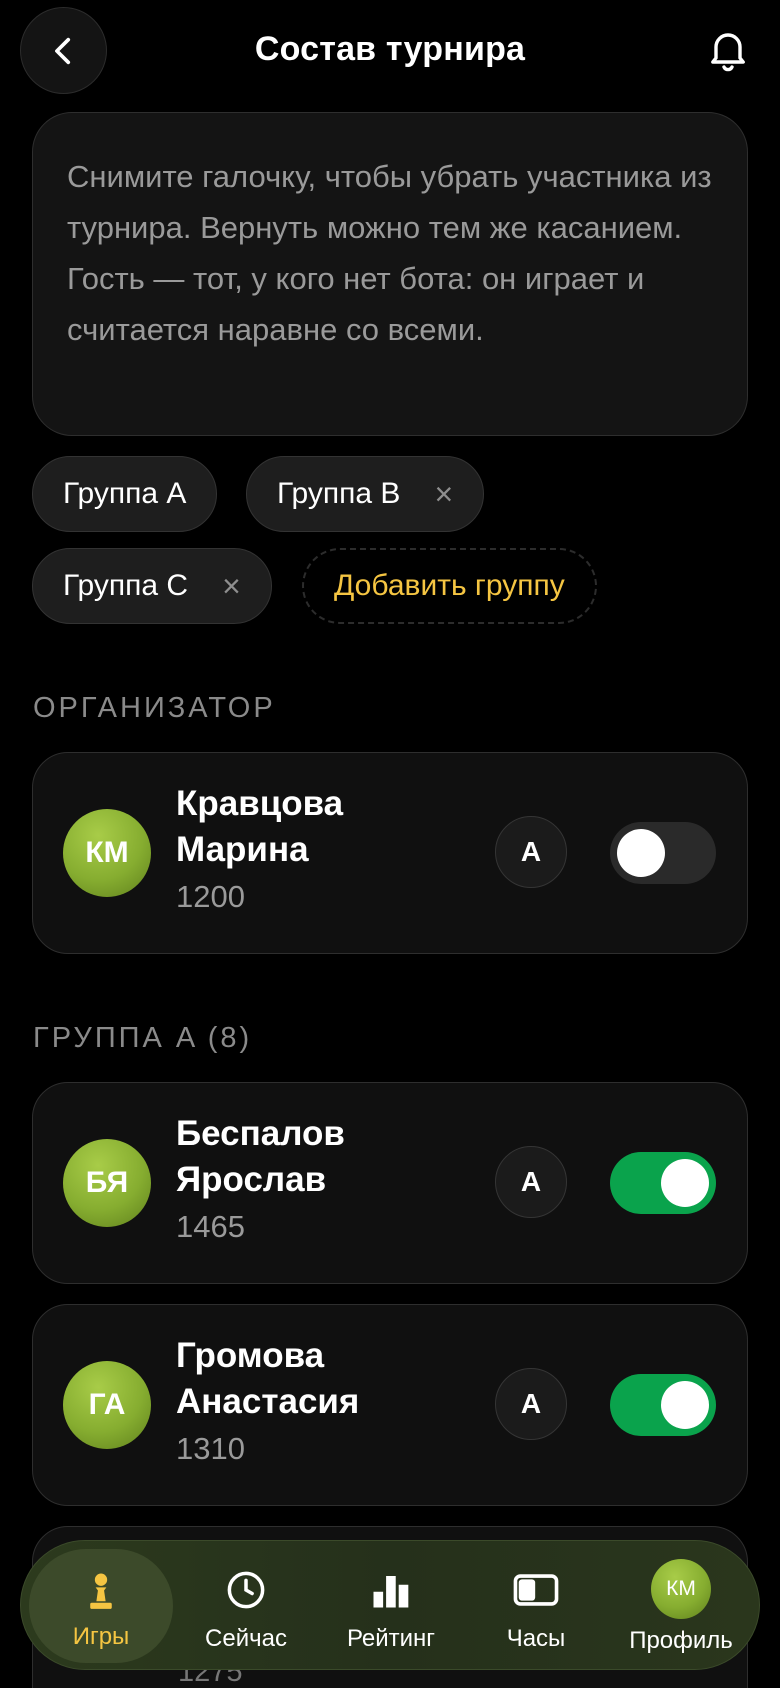  I want to click on tab-clock: Часы, so click(536, 1606).